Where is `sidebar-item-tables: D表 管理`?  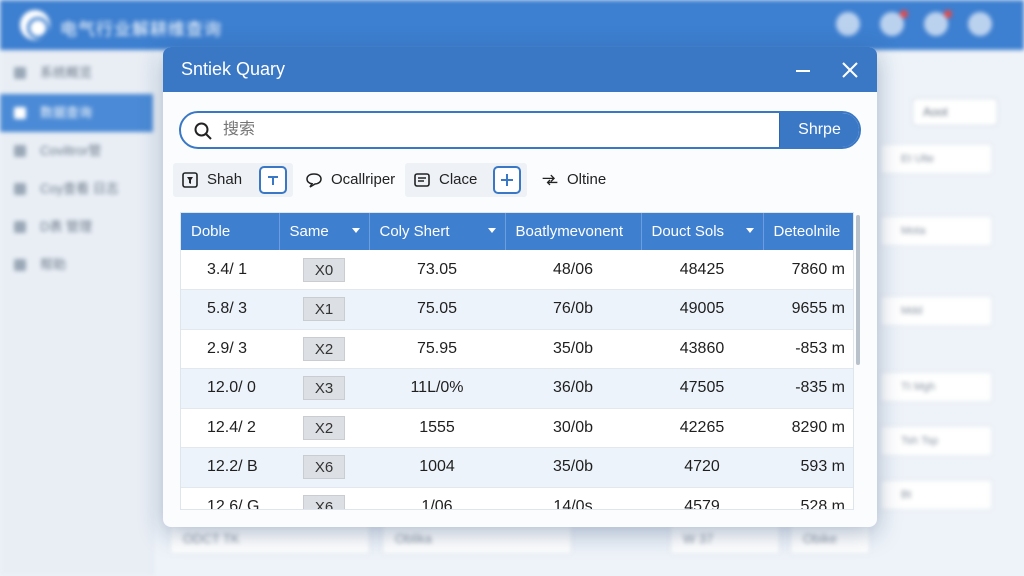
sidebar-item-tables: D表 管理 is located at coordinates (76, 227).